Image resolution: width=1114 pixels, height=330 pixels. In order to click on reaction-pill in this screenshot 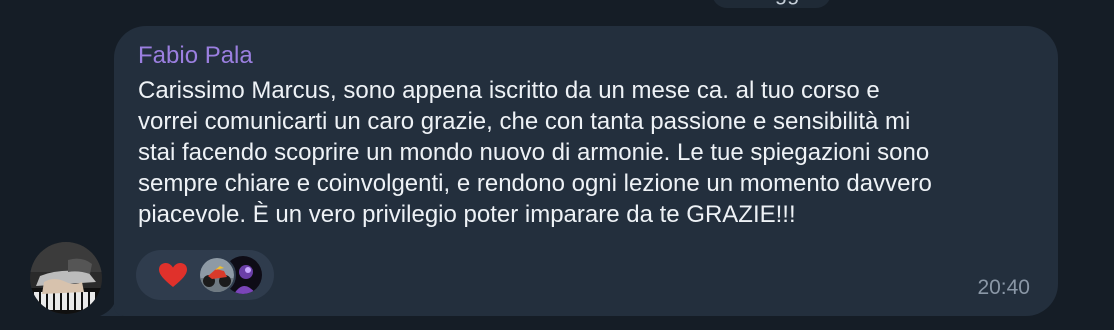, I will do `click(205, 275)`.